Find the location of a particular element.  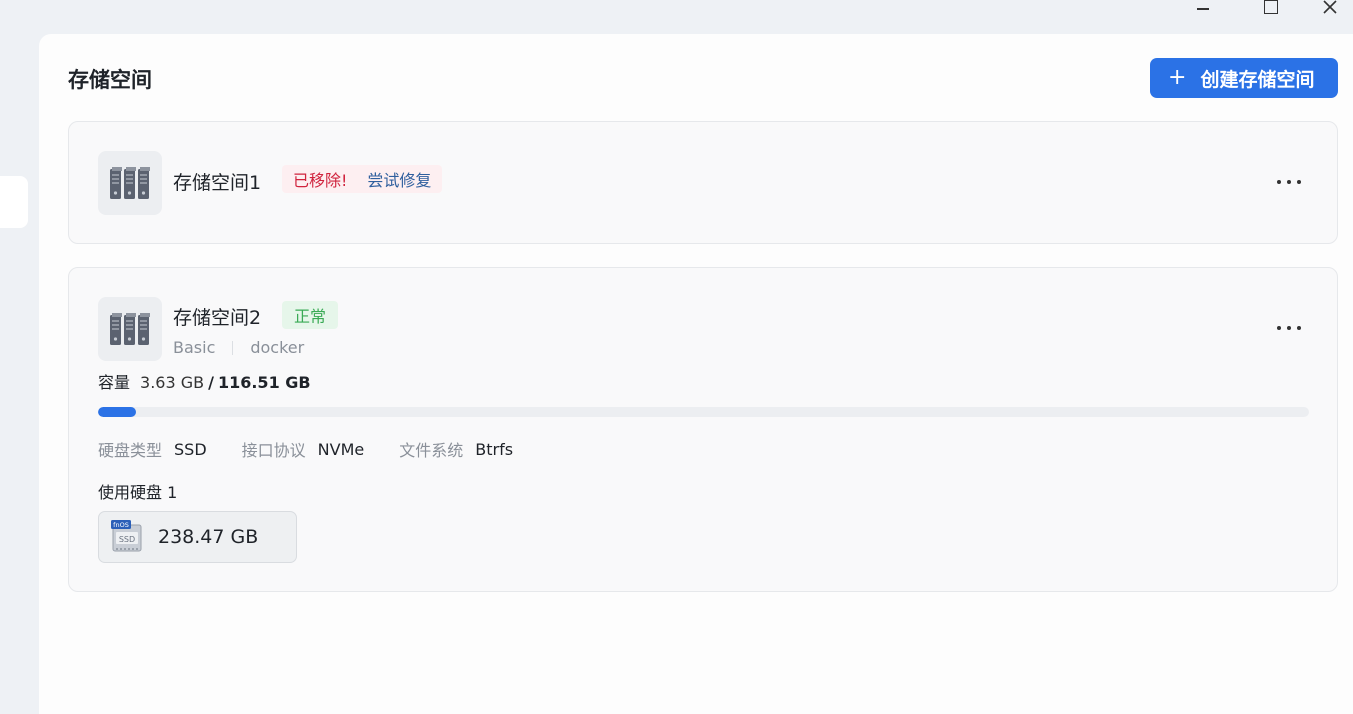

storage-name: 存储空间1 is located at coordinates (217, 183).